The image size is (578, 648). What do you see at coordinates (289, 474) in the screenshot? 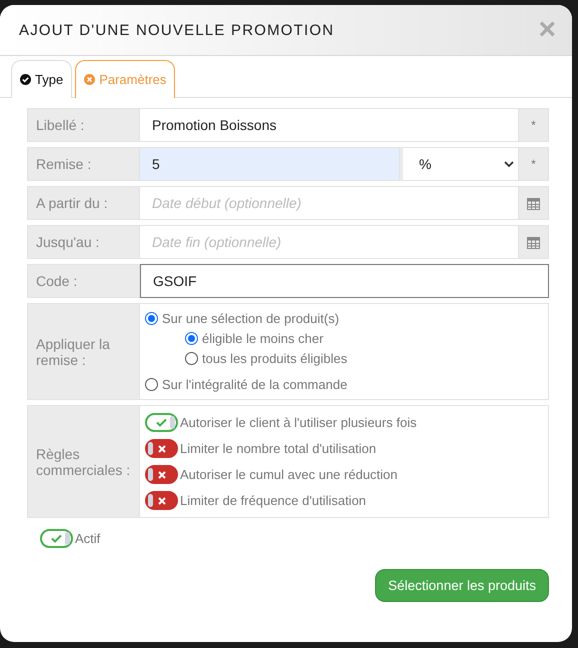
I see `toggle-label: Autoriser le cumul avec une réduction` at bounding box center [289, 474].